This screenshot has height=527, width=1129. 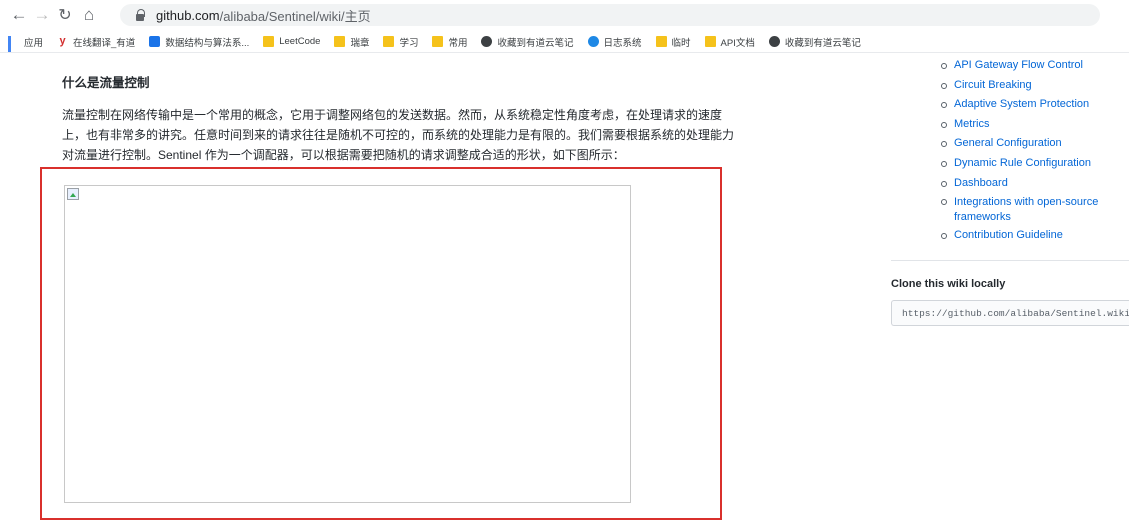 I want to click on back-arrow-icon: ←, so click(x=19, y=15).